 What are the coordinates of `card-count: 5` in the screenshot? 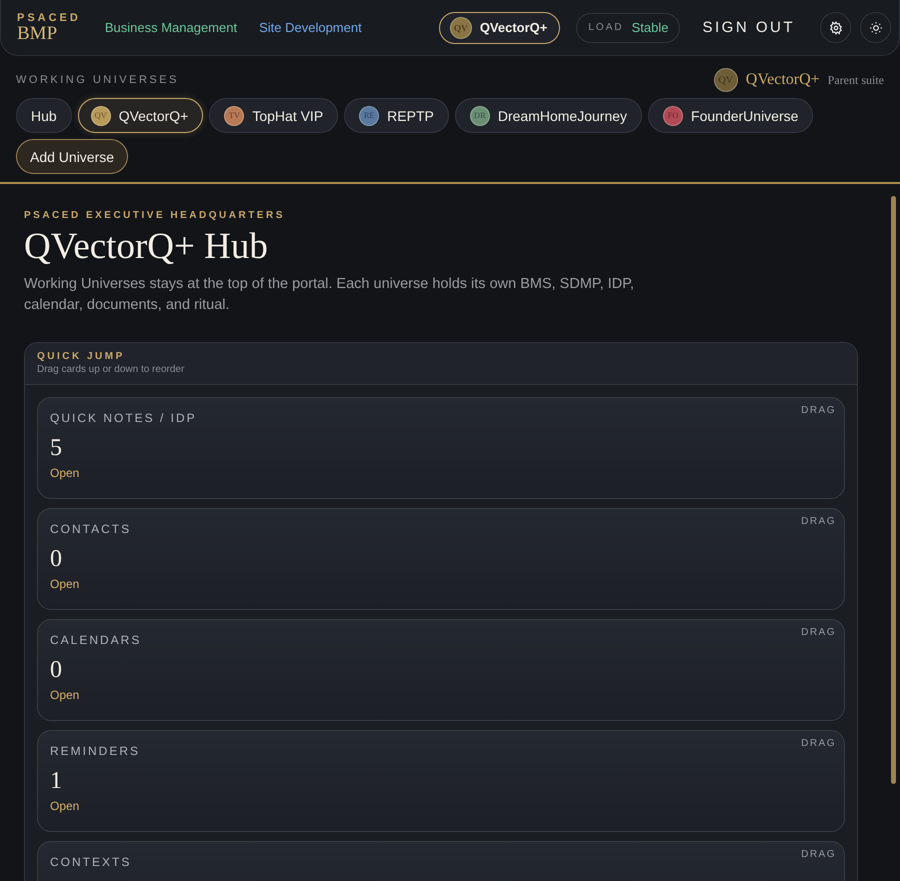 It's located at (56, 448).